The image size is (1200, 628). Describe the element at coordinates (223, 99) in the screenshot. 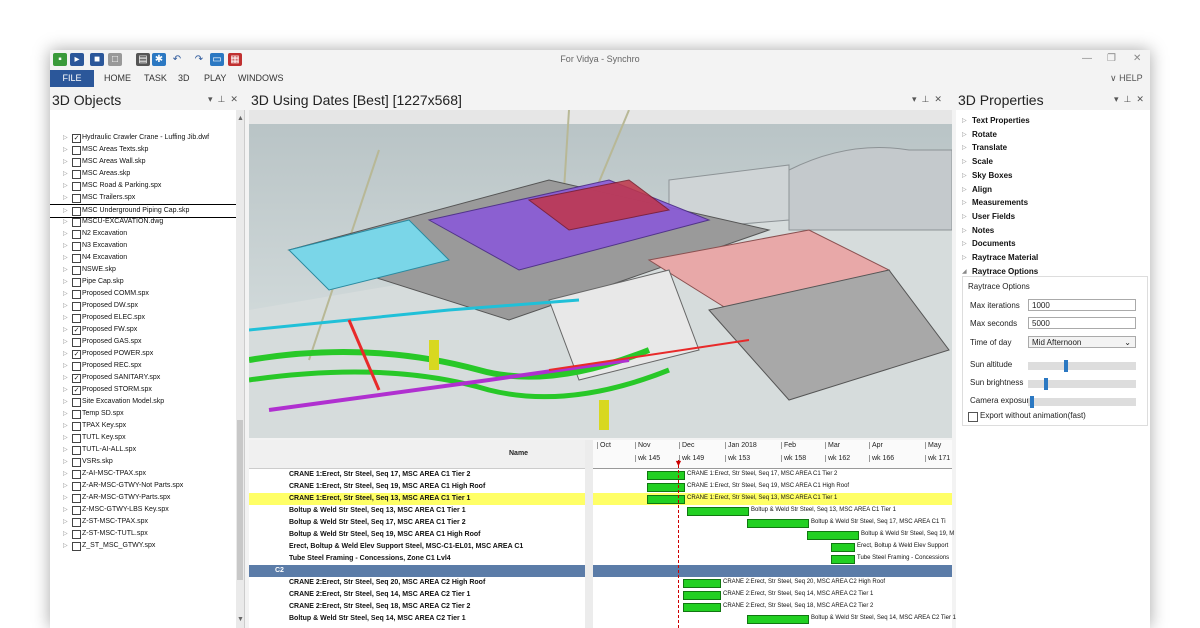

I see `left-panel-controls: ▾ ⊥ ✕` at that location.